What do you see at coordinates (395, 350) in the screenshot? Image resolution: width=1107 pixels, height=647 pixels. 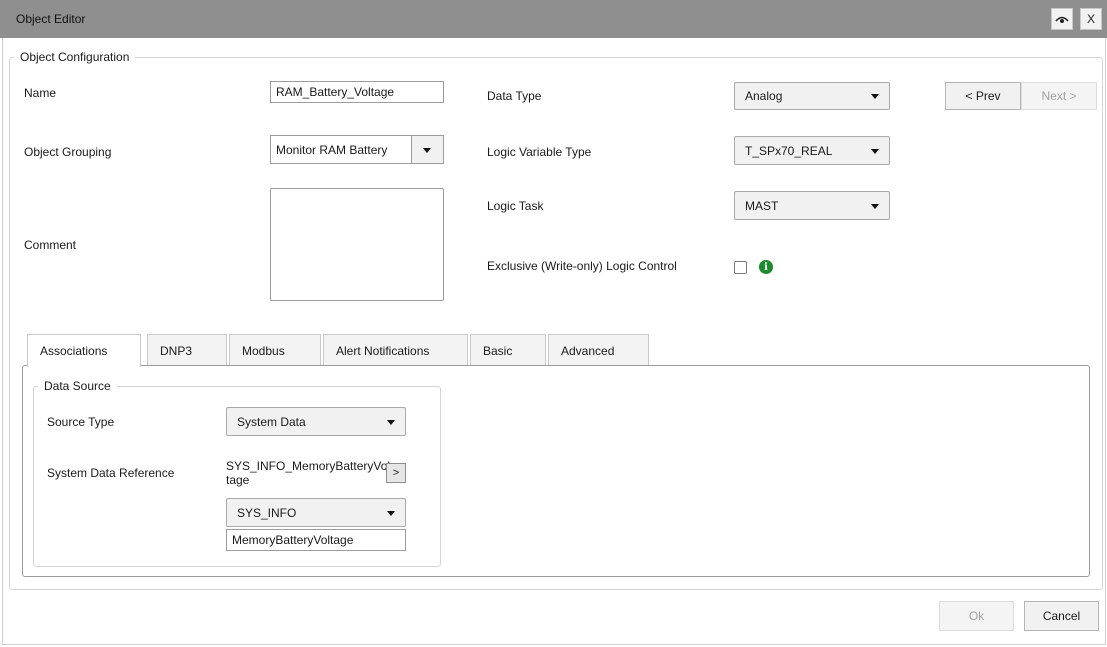 I see `tab-alert-notifications: Alert Notifications` at bounding box center [395, 350].